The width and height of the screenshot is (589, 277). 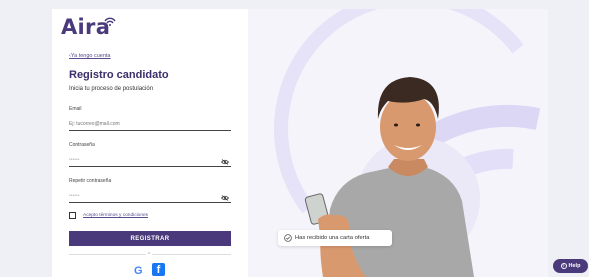 I want to click on repeat-password-label: Repetir contraseña, so click(x=90, y=181).